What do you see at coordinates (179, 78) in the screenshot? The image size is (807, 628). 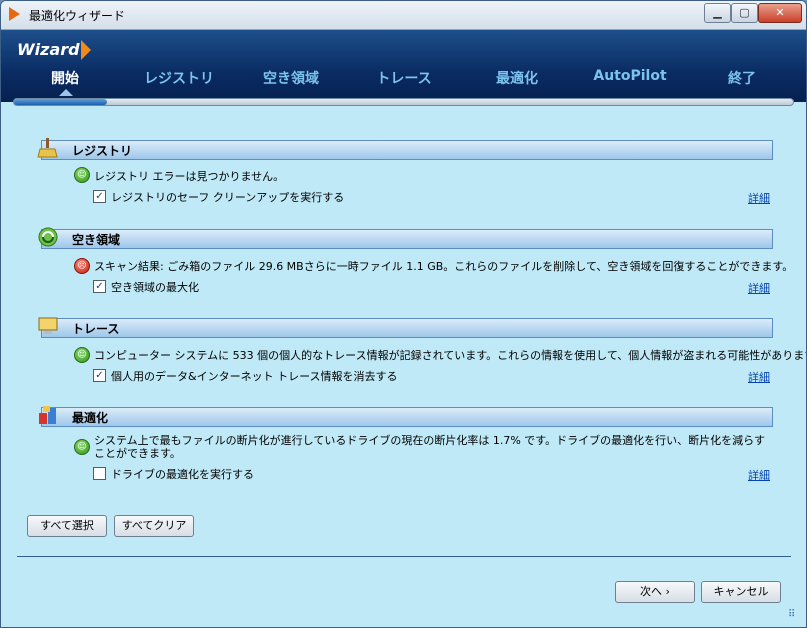 I see `tab-registry: レジストリ` at bounding box center [179, 78].